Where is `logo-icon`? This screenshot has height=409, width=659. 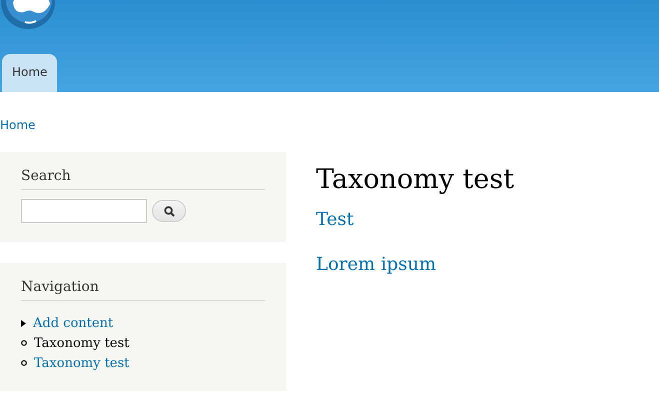
logo-icon is located at coordinates (28, 14).